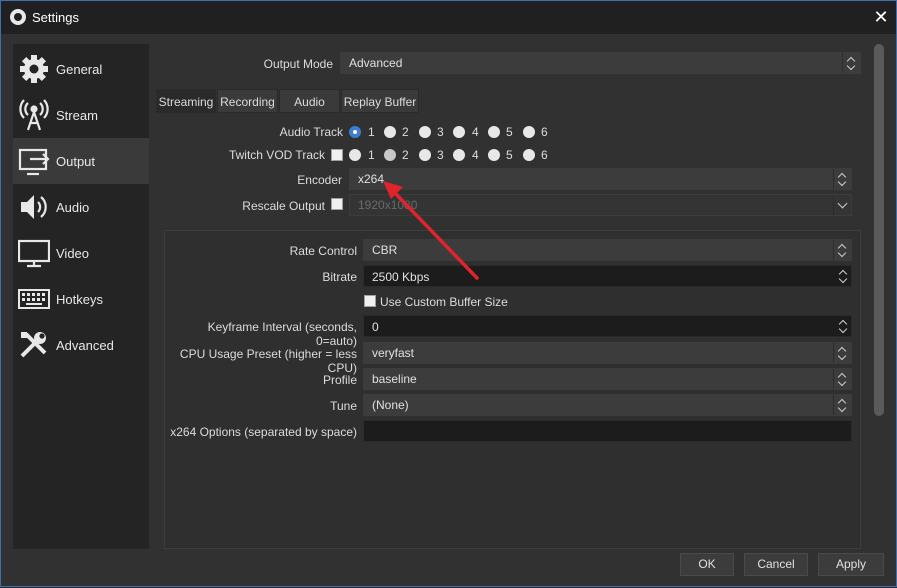  What do you see at coordinates (600, 63) in the screenshot?
I see `output-mode-select: Advanced` at bounding box center [600, 63].